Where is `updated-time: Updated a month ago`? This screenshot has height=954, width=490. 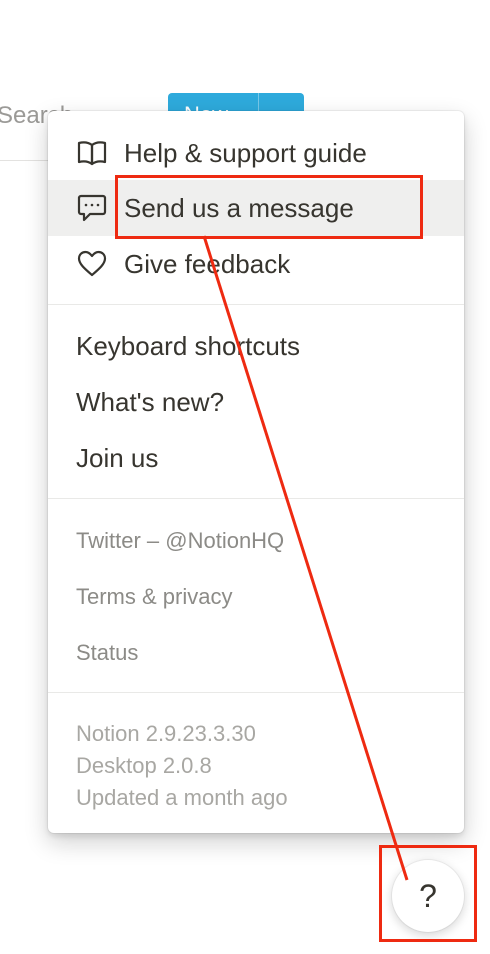 updated-time: Updated a month ago is located at coordinates (182, 797).